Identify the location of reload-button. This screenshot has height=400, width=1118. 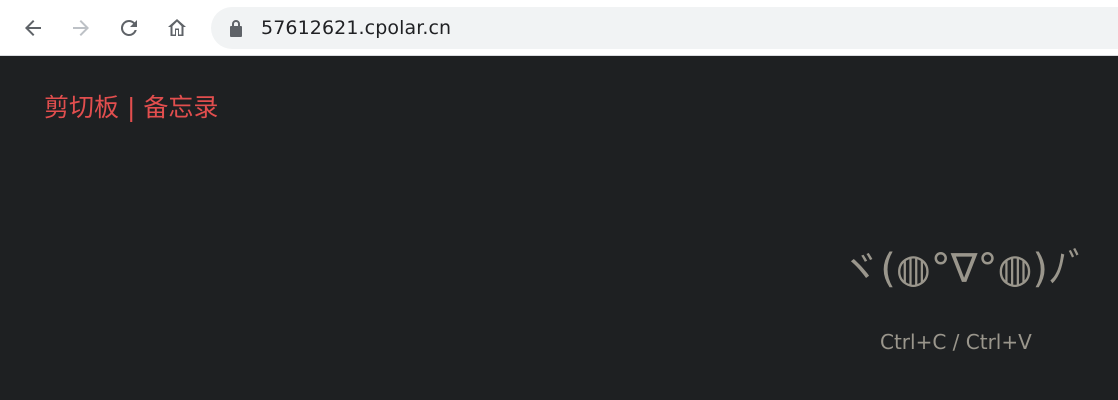
(129, 28).